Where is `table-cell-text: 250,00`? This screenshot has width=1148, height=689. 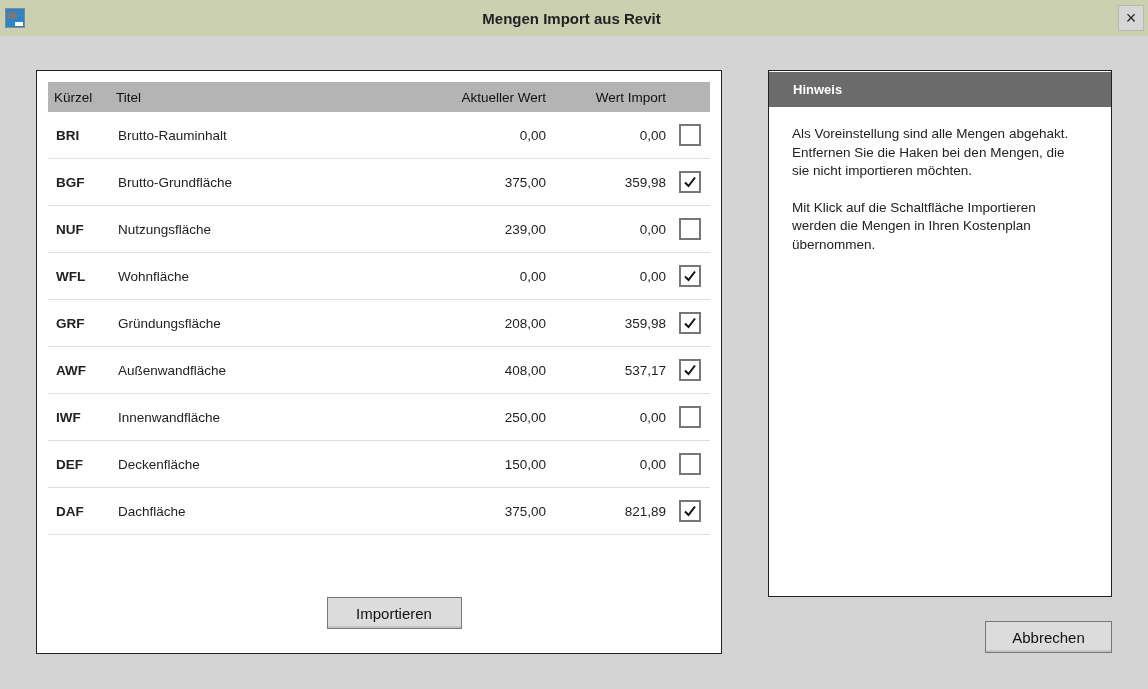 table-cell-text: 250,00 is located at coordinates (525, 417).